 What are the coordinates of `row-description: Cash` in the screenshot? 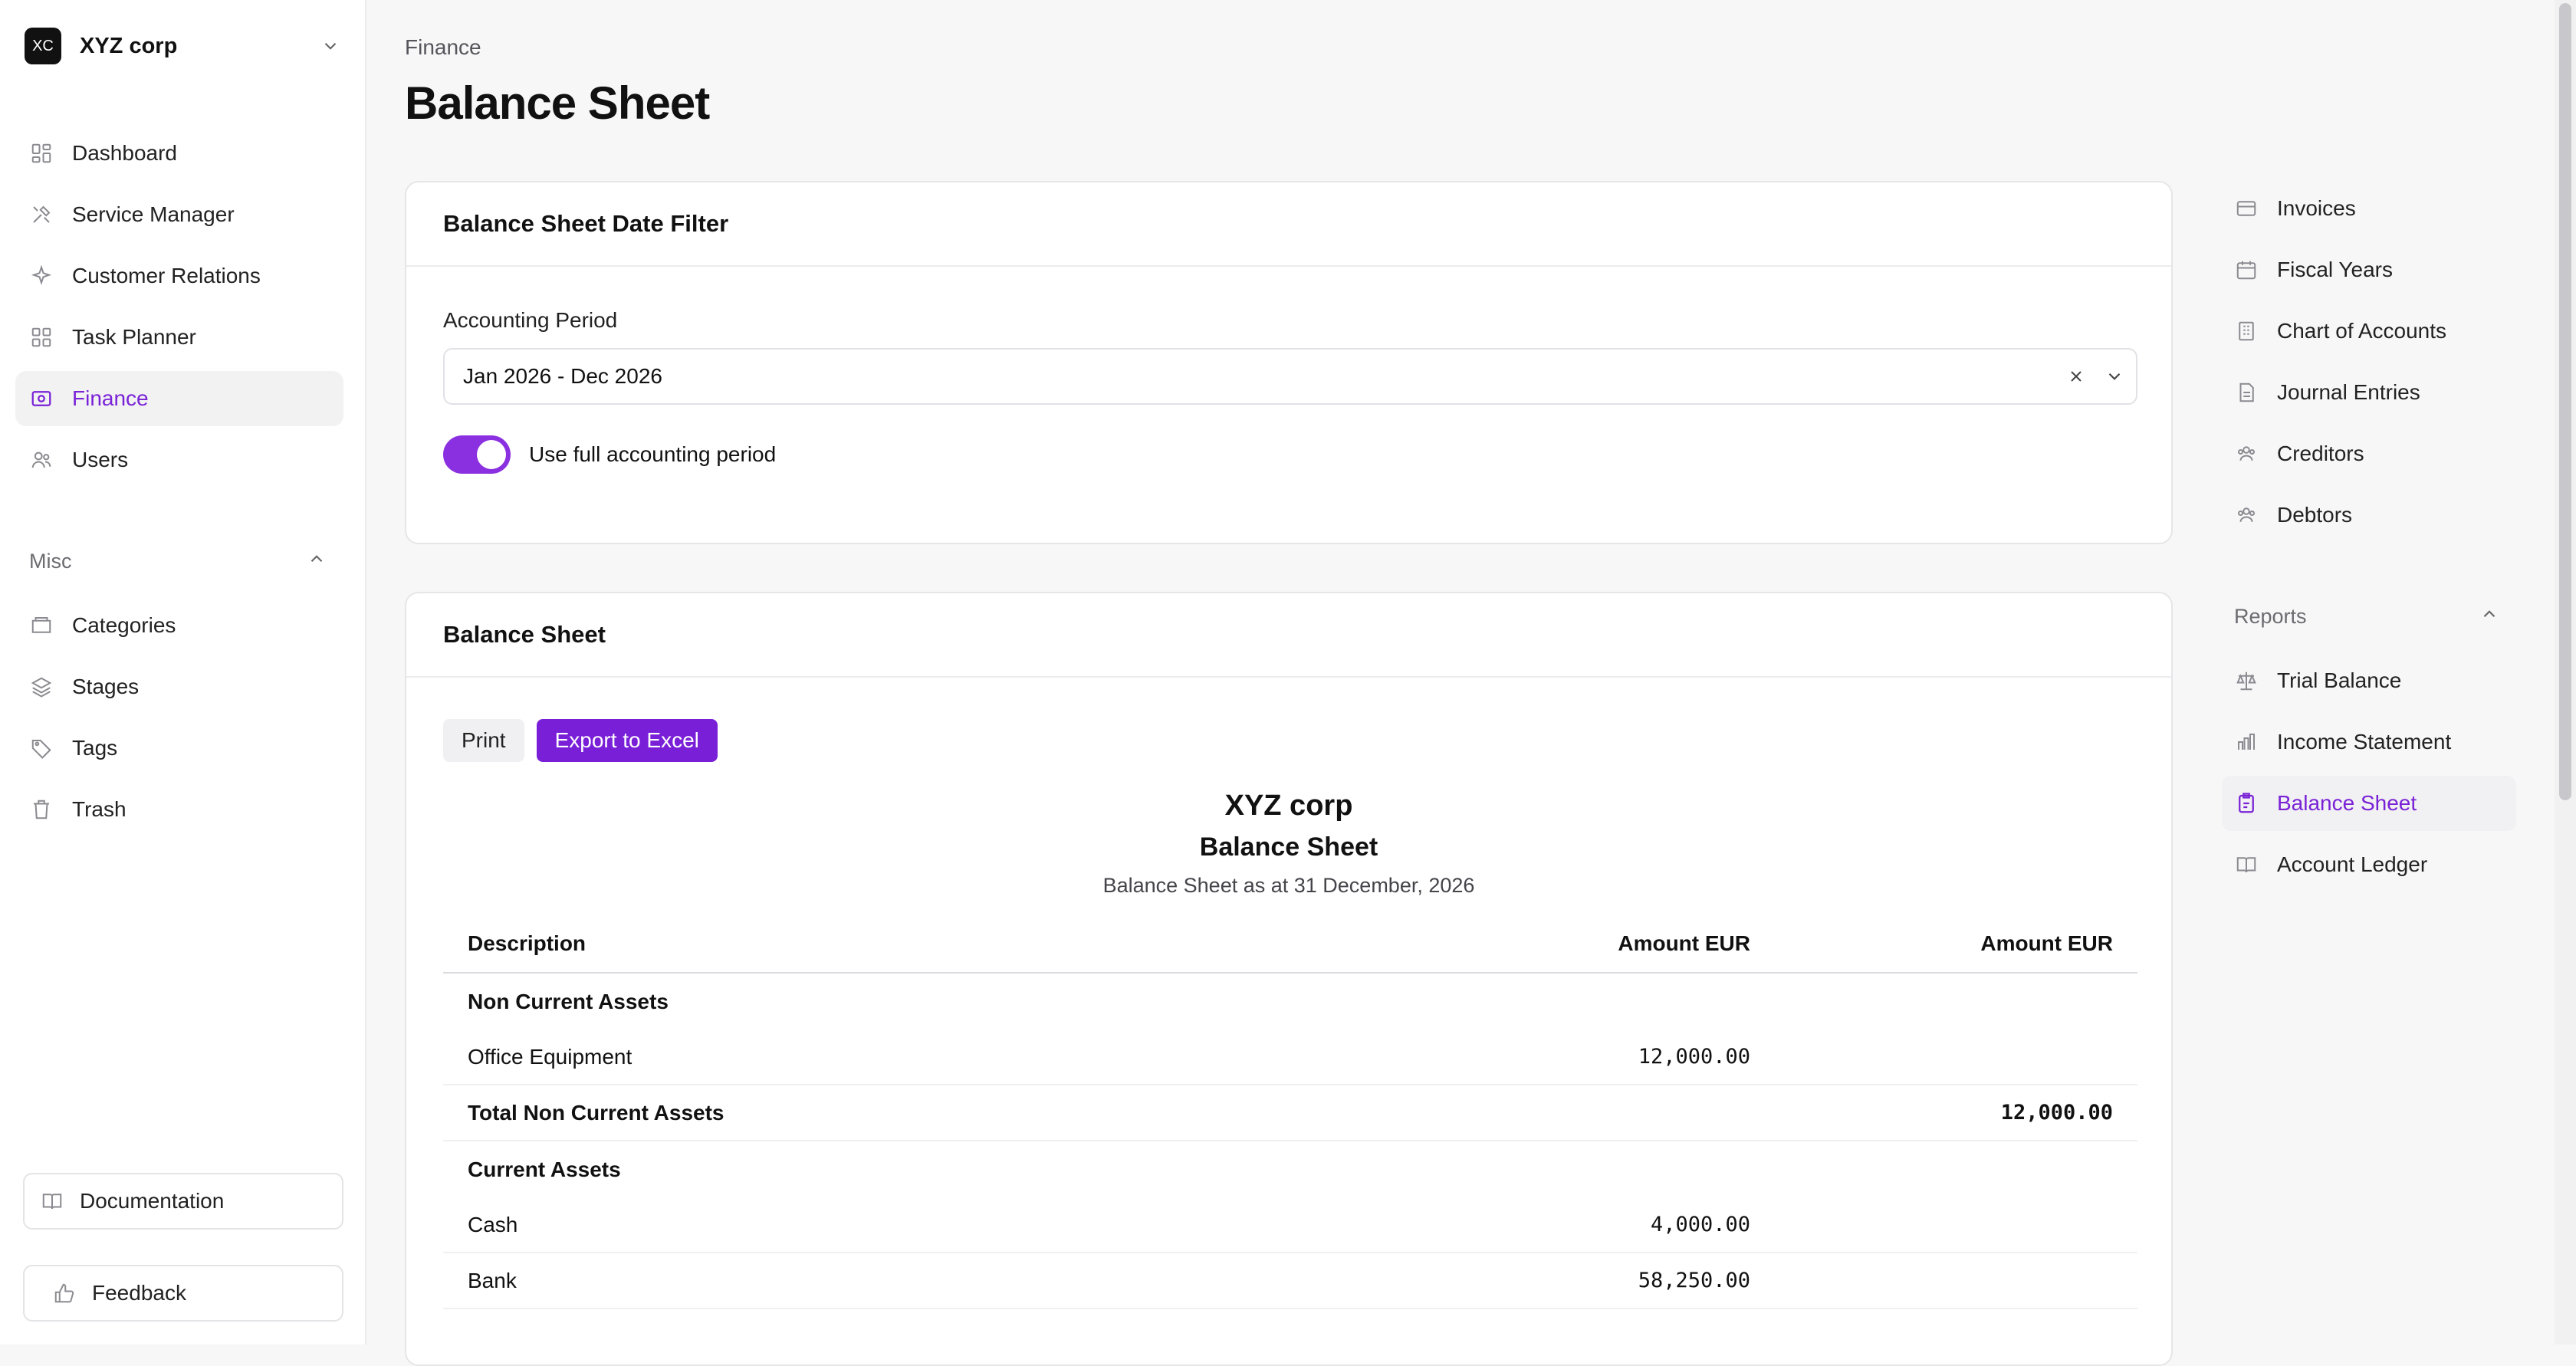 It's located at (493, 1224).